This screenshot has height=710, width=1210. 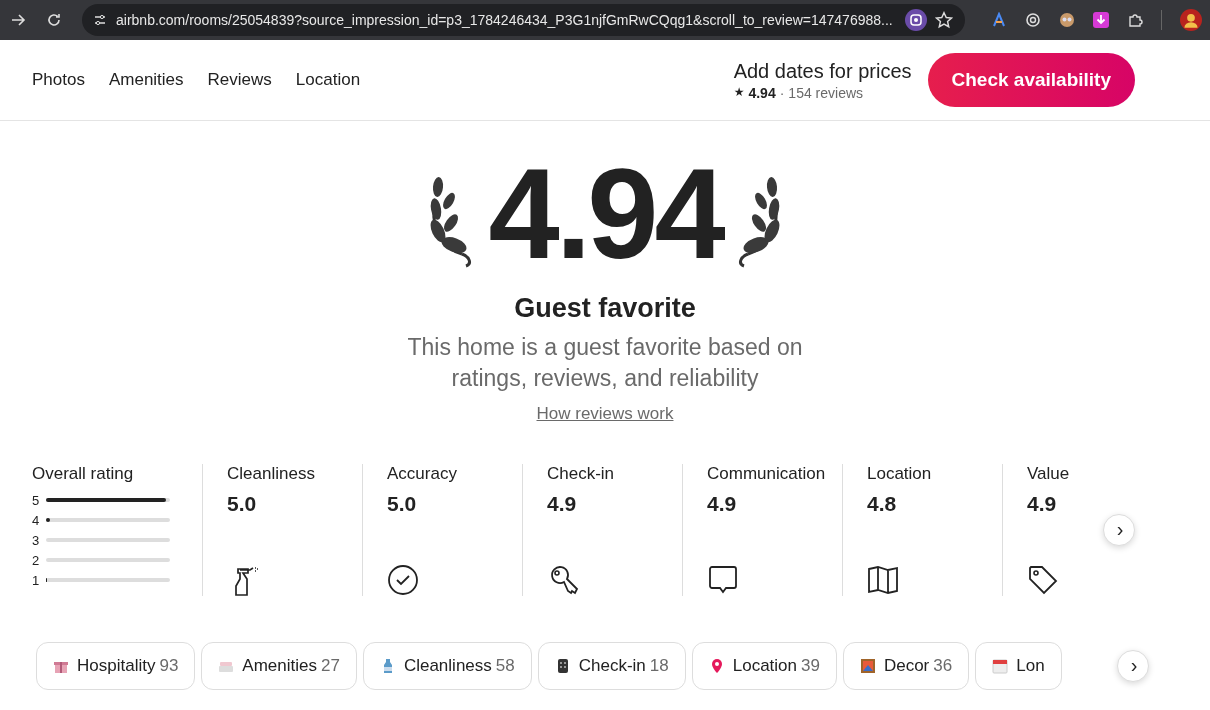 What do you see at coordinates (146, 80) in the screenshot?
I see `nav-link: Amenities` at bounding box center [146, 80].